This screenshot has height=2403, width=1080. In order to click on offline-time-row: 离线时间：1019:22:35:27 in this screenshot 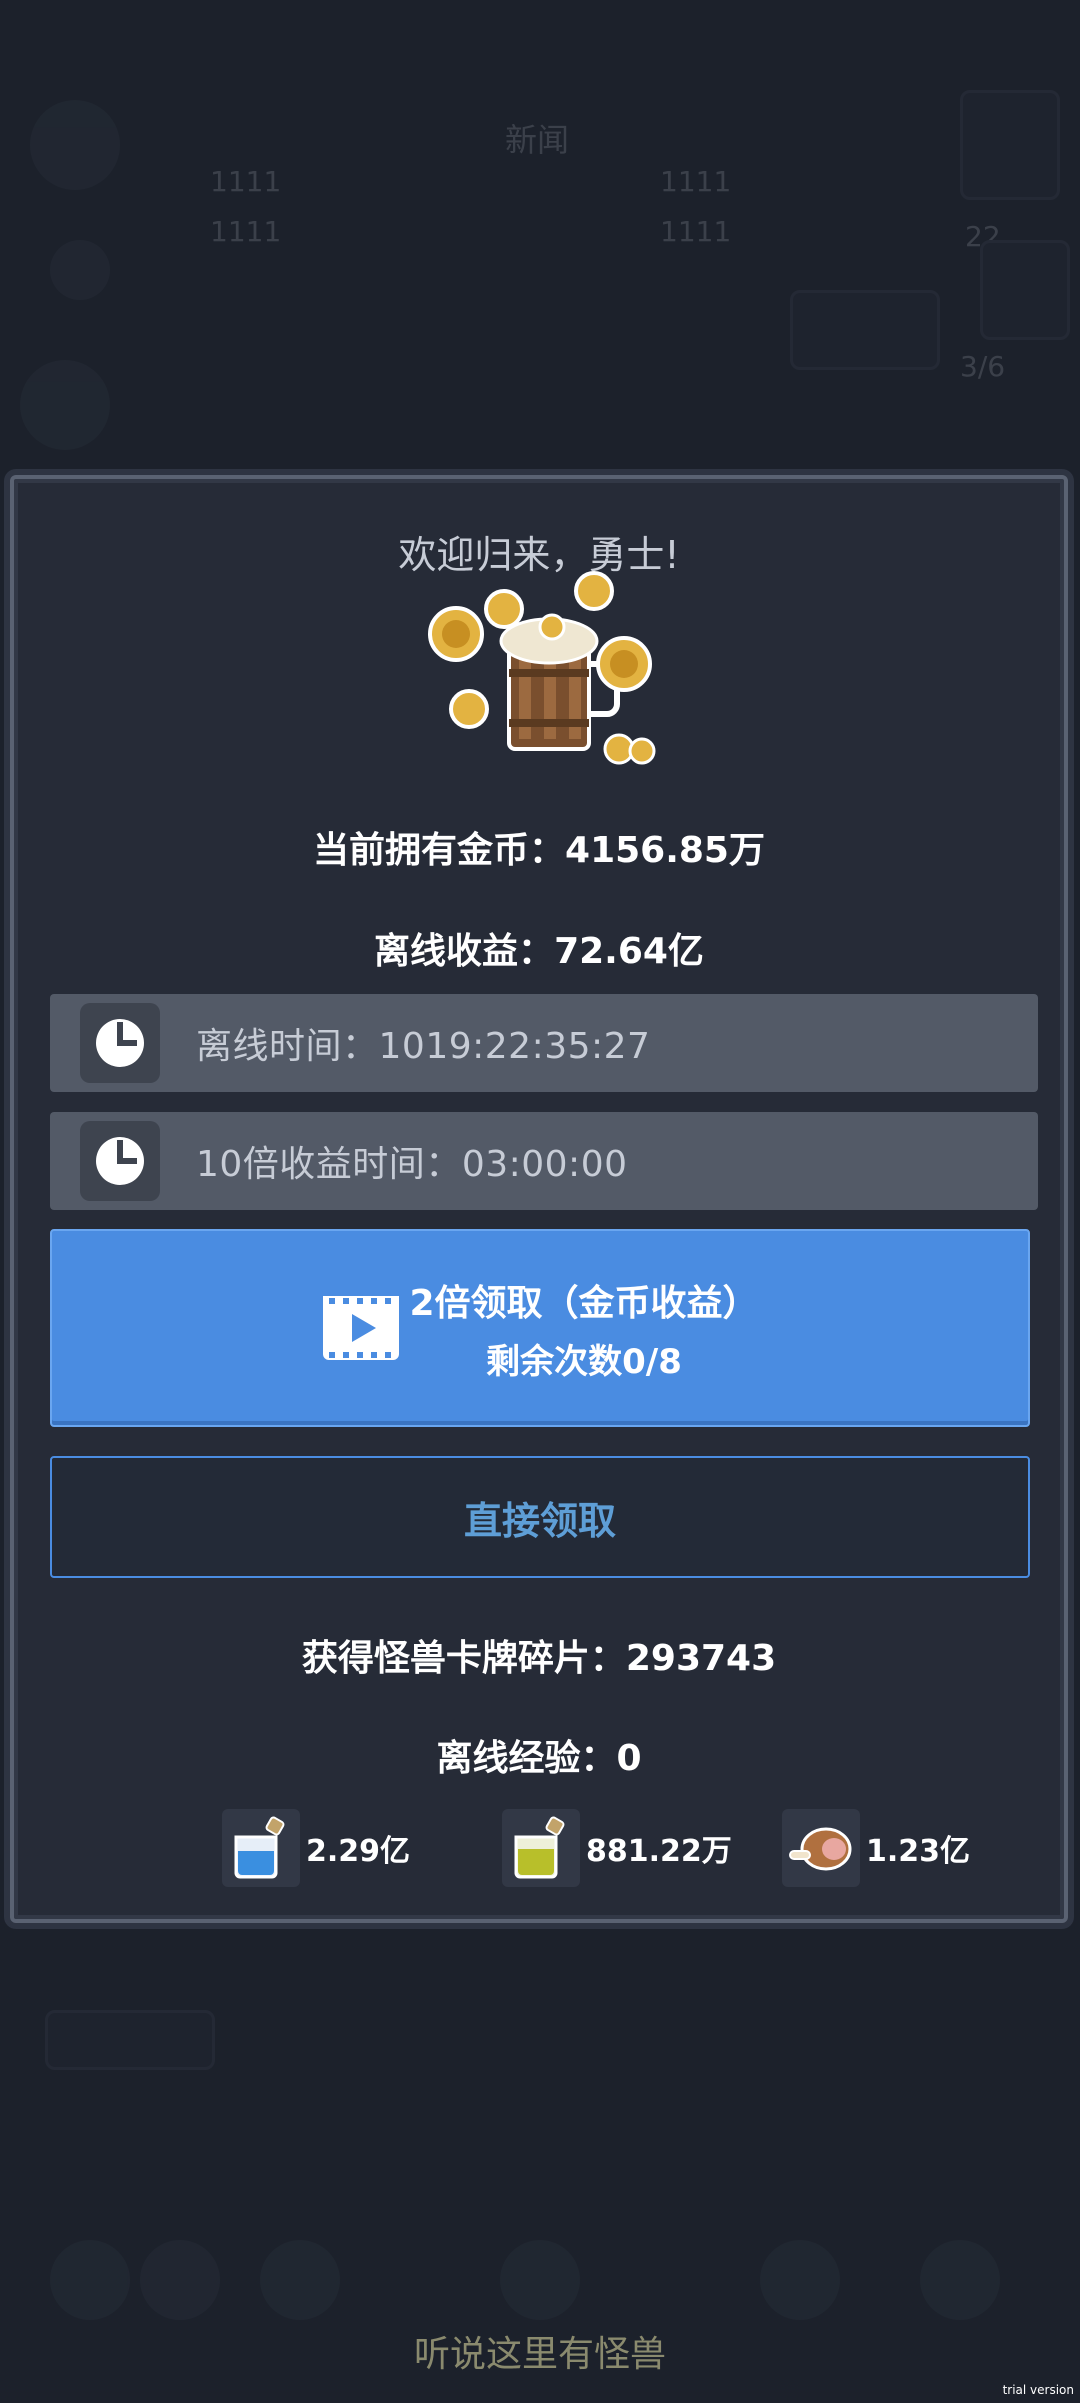, I will do `click(544, 1043)`.